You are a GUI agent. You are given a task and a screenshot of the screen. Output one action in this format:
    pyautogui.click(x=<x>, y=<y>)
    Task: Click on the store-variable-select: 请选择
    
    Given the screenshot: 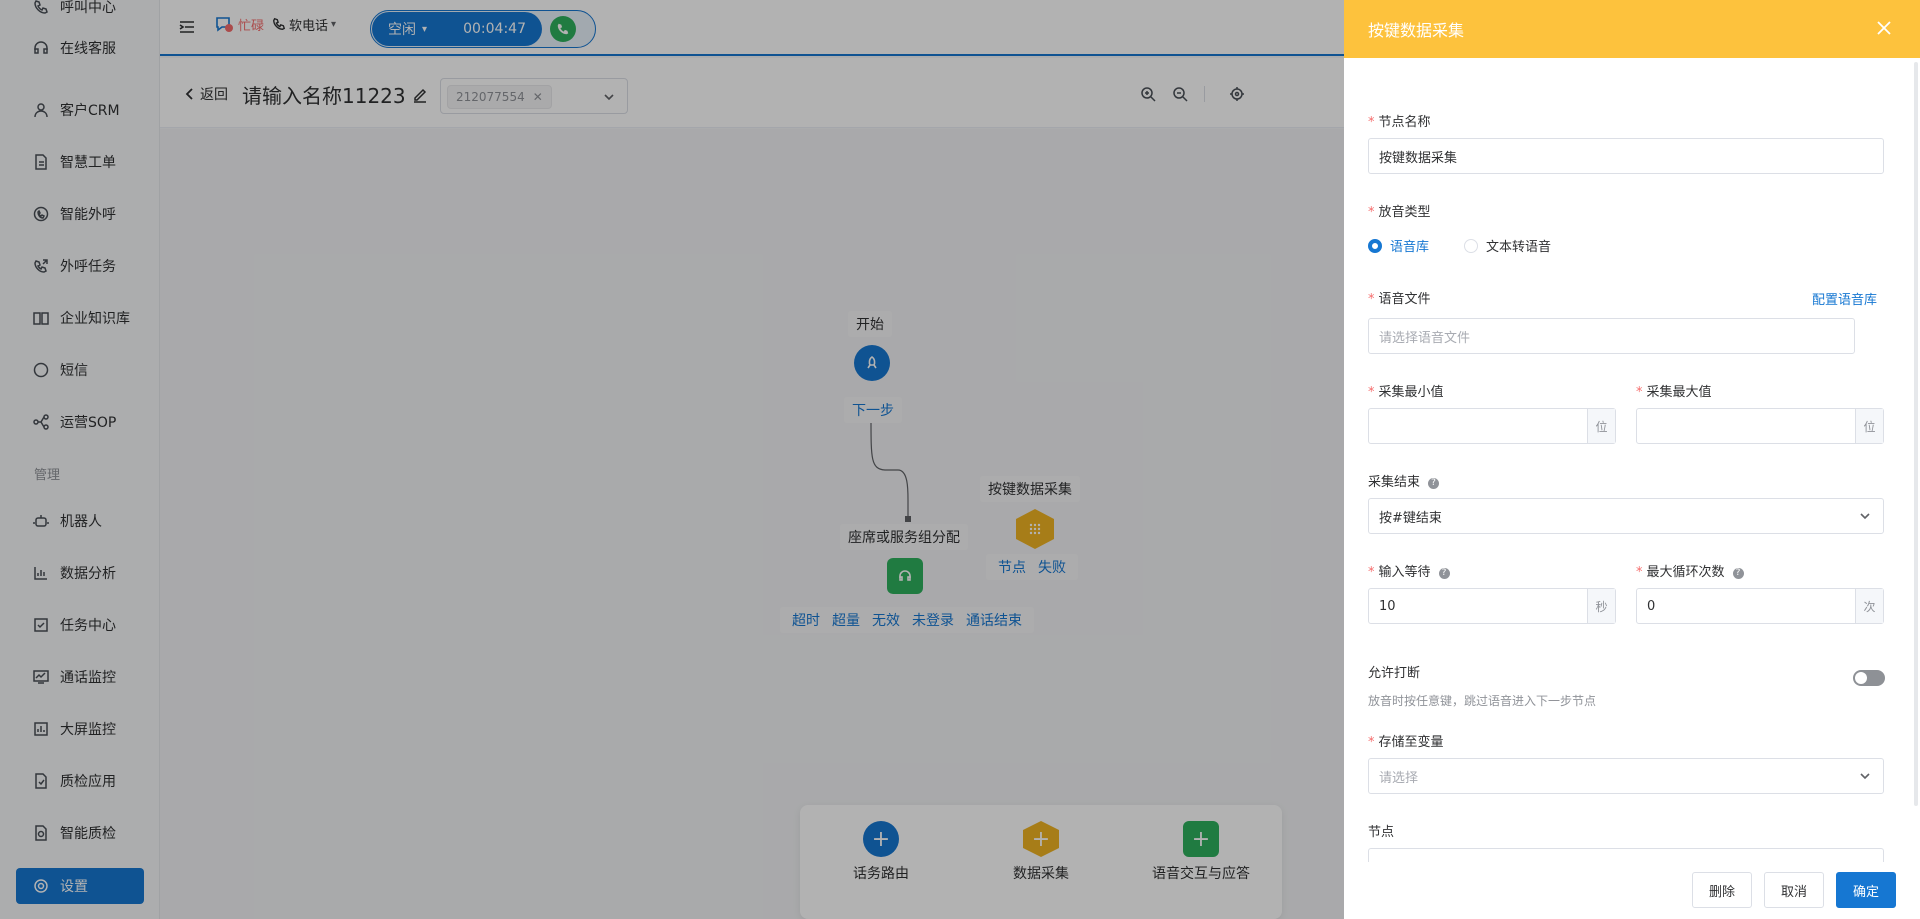 What is the action you would take?
    pyautogui.click(x=1626, y=776)
    